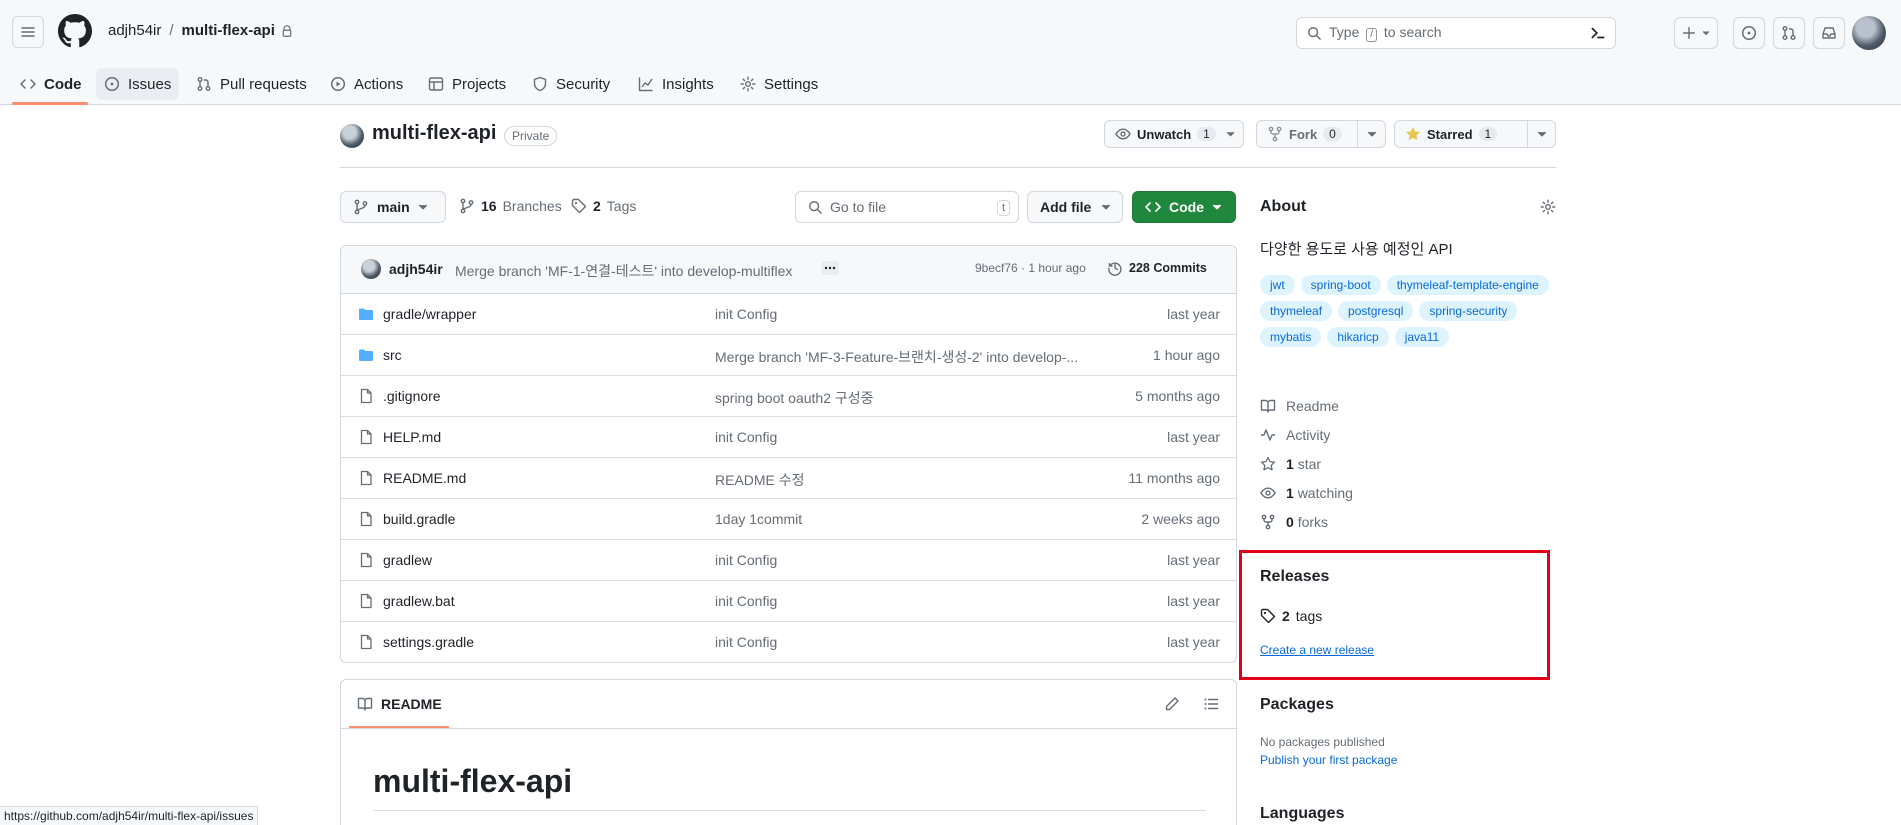 The width and height of the screenshot is (1901, 825). I want to click on add-file-button: Add file, so click(1075, 207).